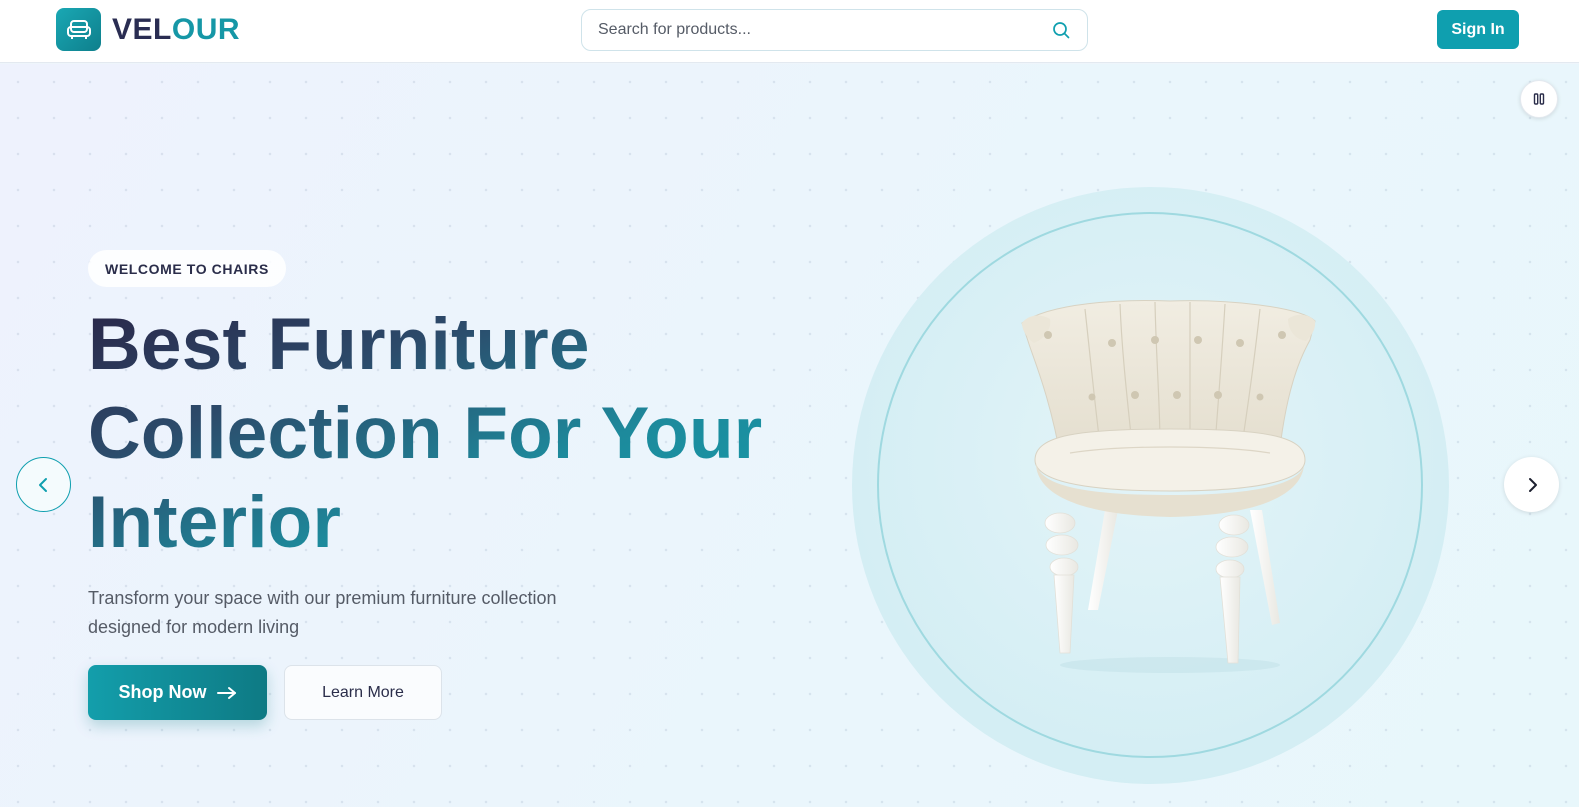  I want to click on next-slide-button, so click(1531, 484).